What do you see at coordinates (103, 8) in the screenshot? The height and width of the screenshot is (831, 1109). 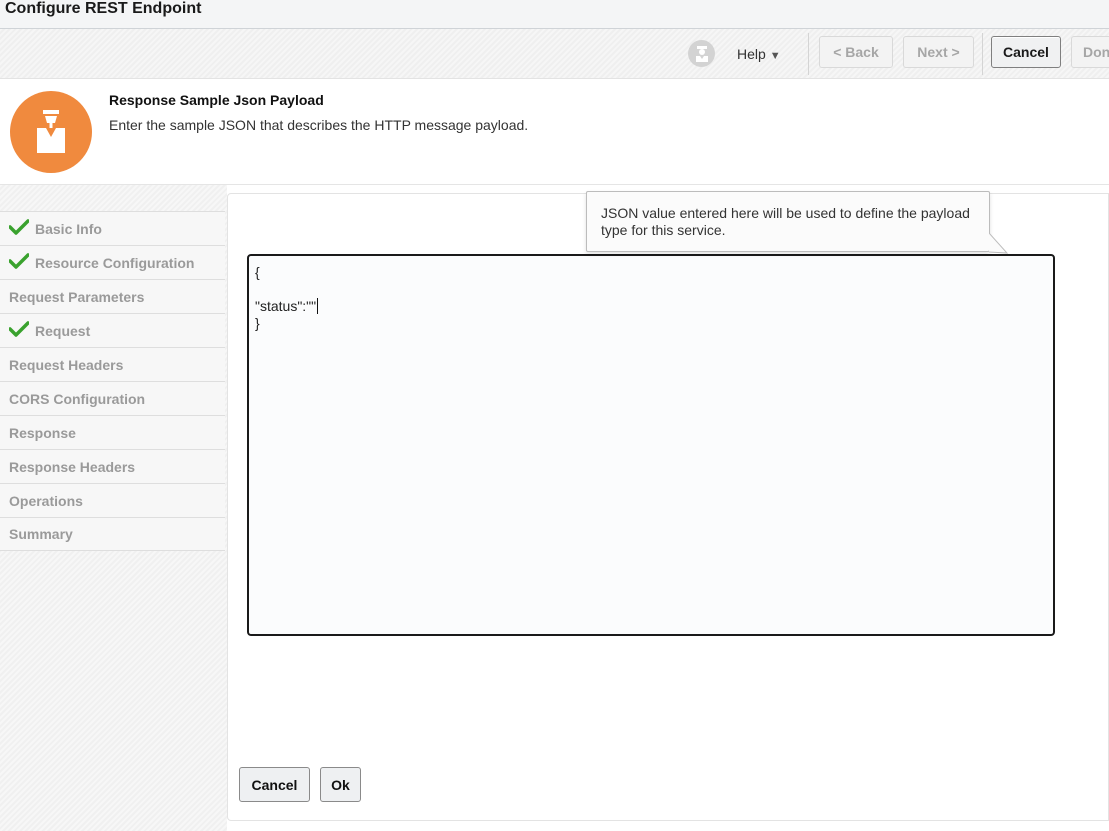 I see `window-title: Configure REST Endpoint` at bounding box center [103, 8].